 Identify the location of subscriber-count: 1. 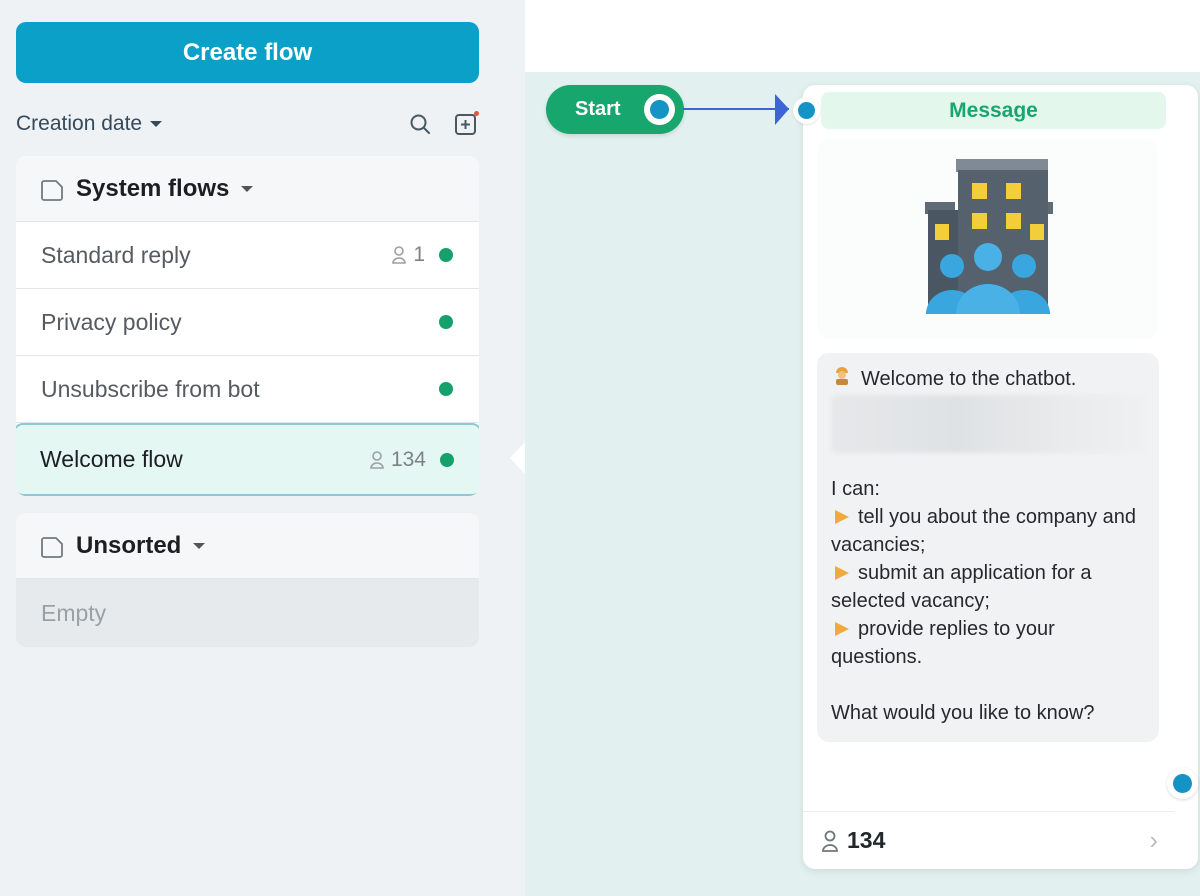
(419, 254).